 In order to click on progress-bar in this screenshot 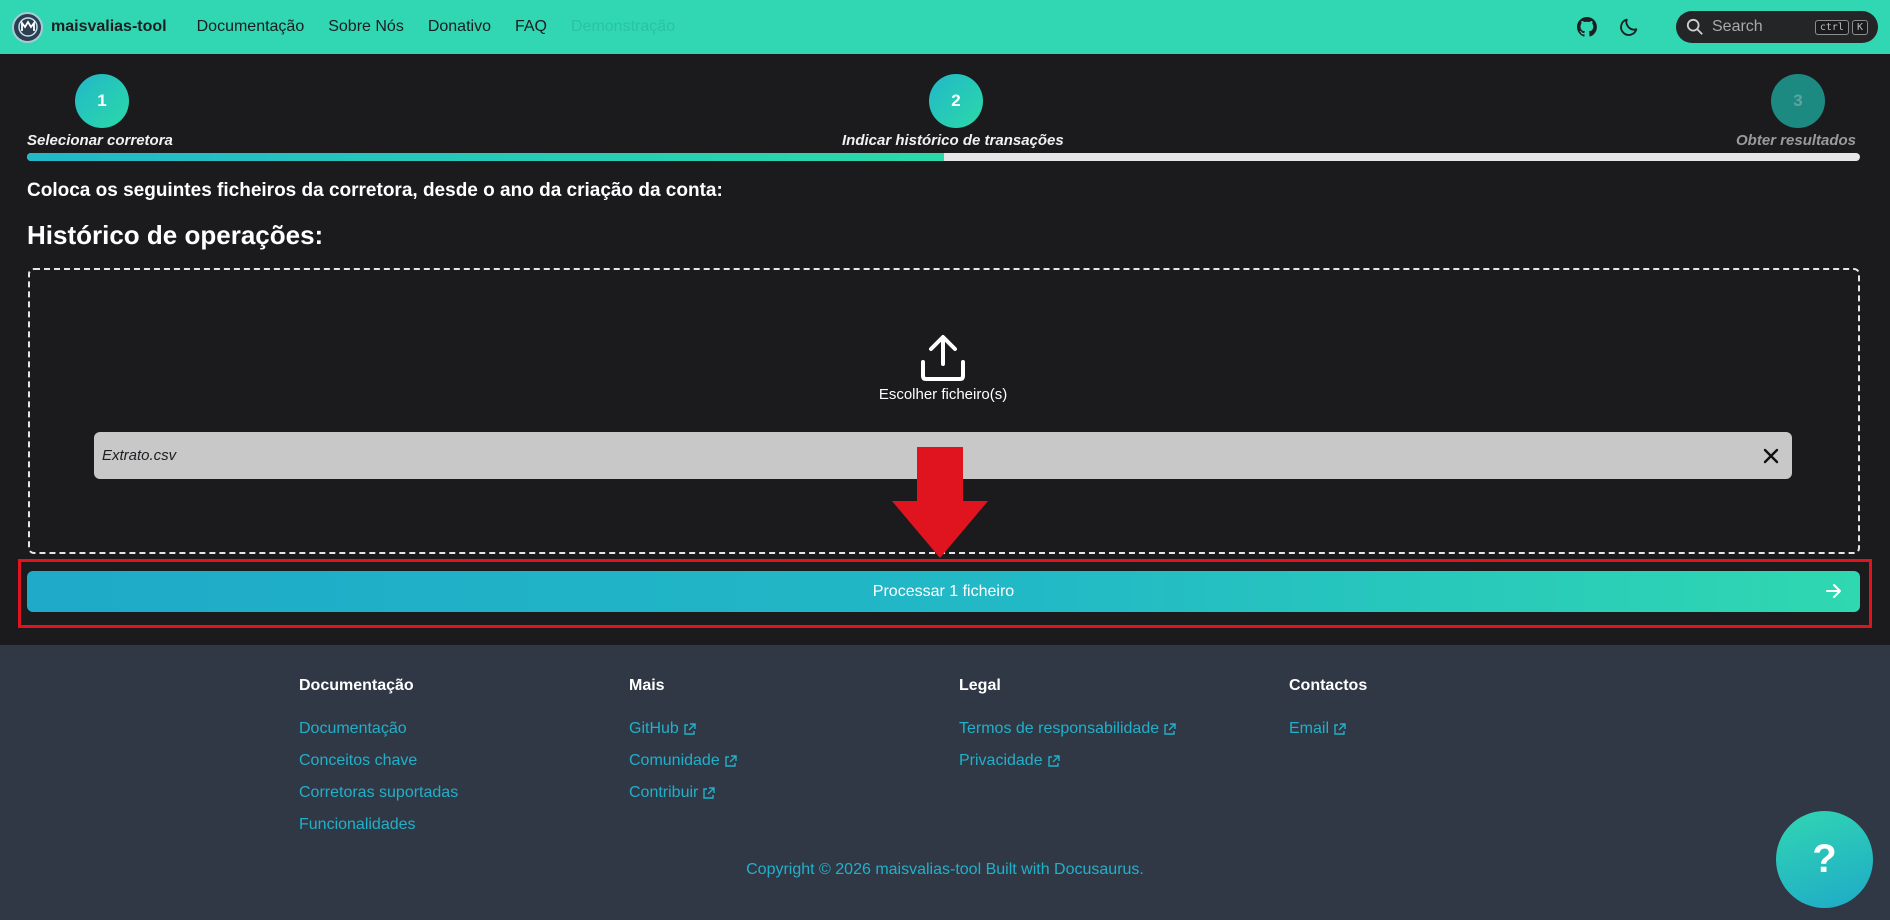, I will do `click(943, 157)`.